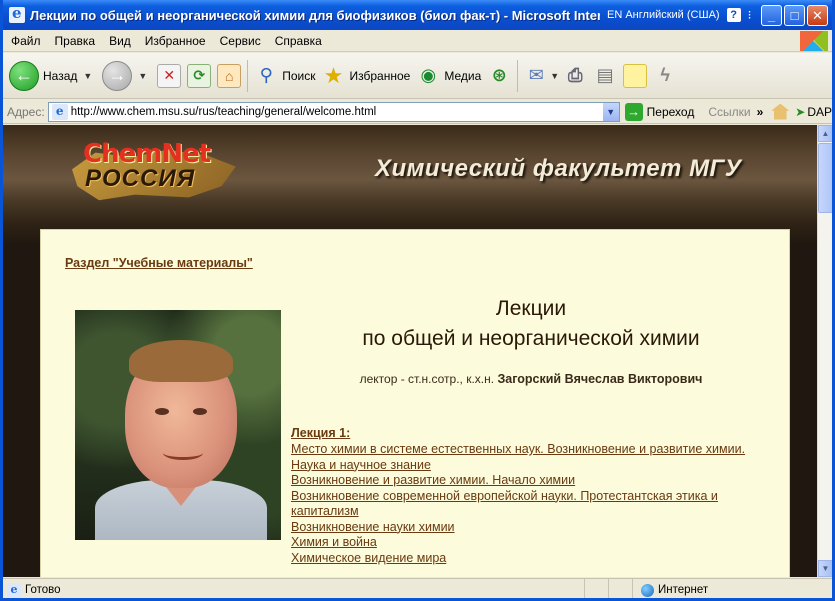 The width and height of the screenshot is (835, 601). Describe the element at coordinates (526, 559) in the screenshot. I see `topic-link: Химическое видение мира` at that location.